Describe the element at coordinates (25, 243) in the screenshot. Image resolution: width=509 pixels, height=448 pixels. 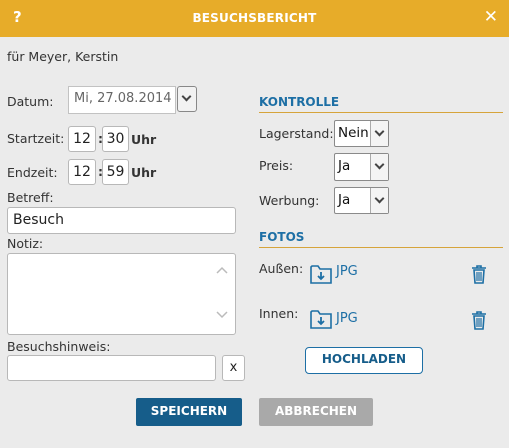
I see `note-label: Notiz:` at that location.